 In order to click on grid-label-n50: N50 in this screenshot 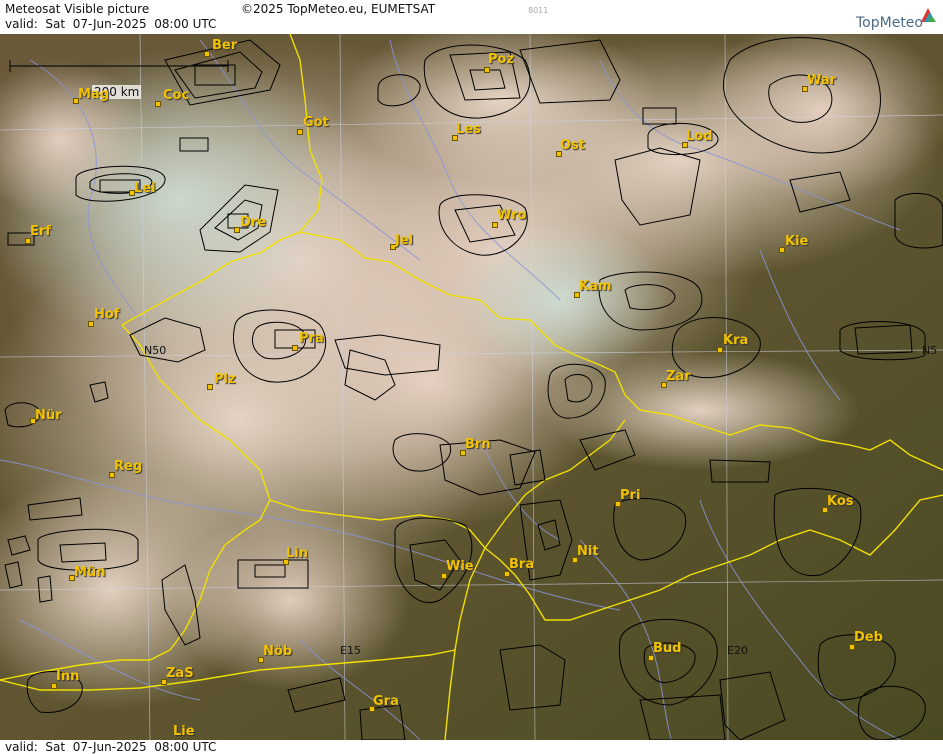, I will do `click(155, 350)`.